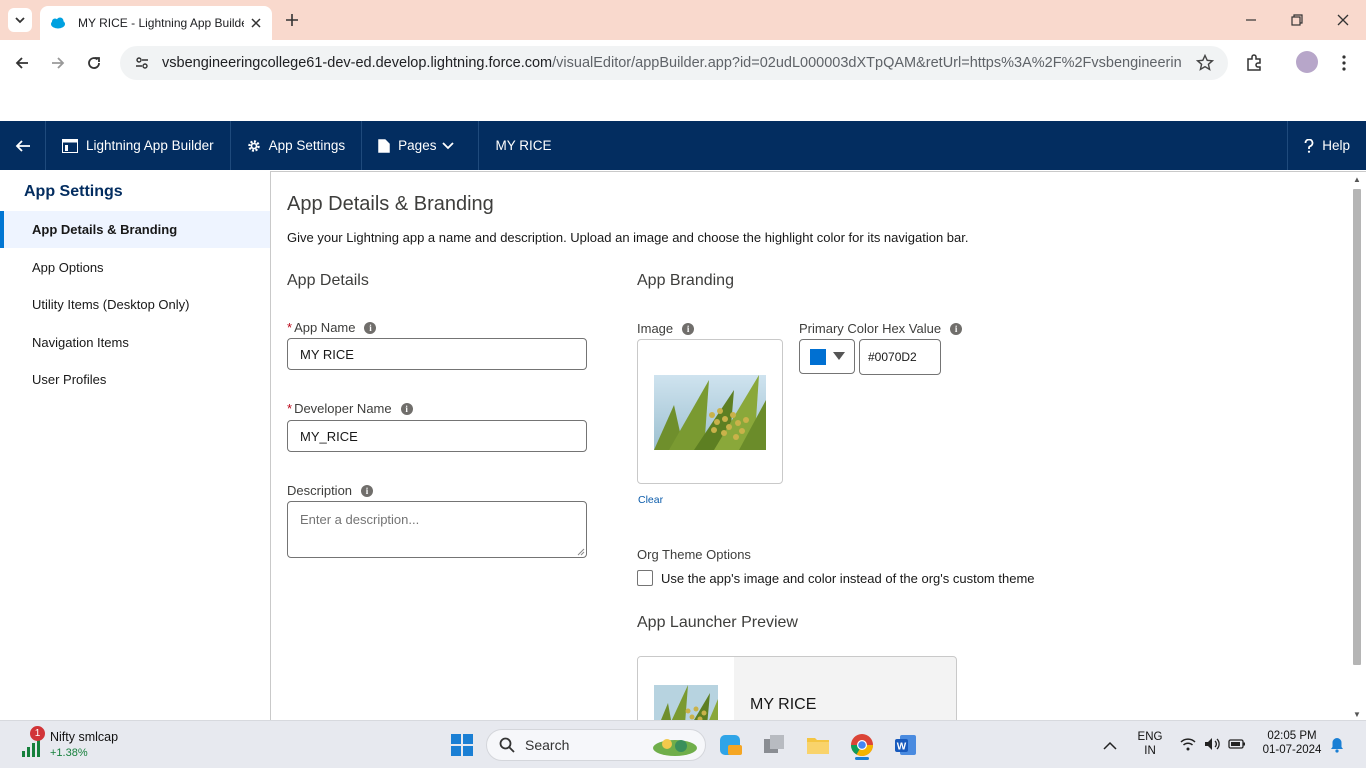 The height and width of the screenshot is (768, 1366). What do you see at coordinates (1343, 20) in the screenshot?
I see `window-close-button` at bounding box center [1343, 20].